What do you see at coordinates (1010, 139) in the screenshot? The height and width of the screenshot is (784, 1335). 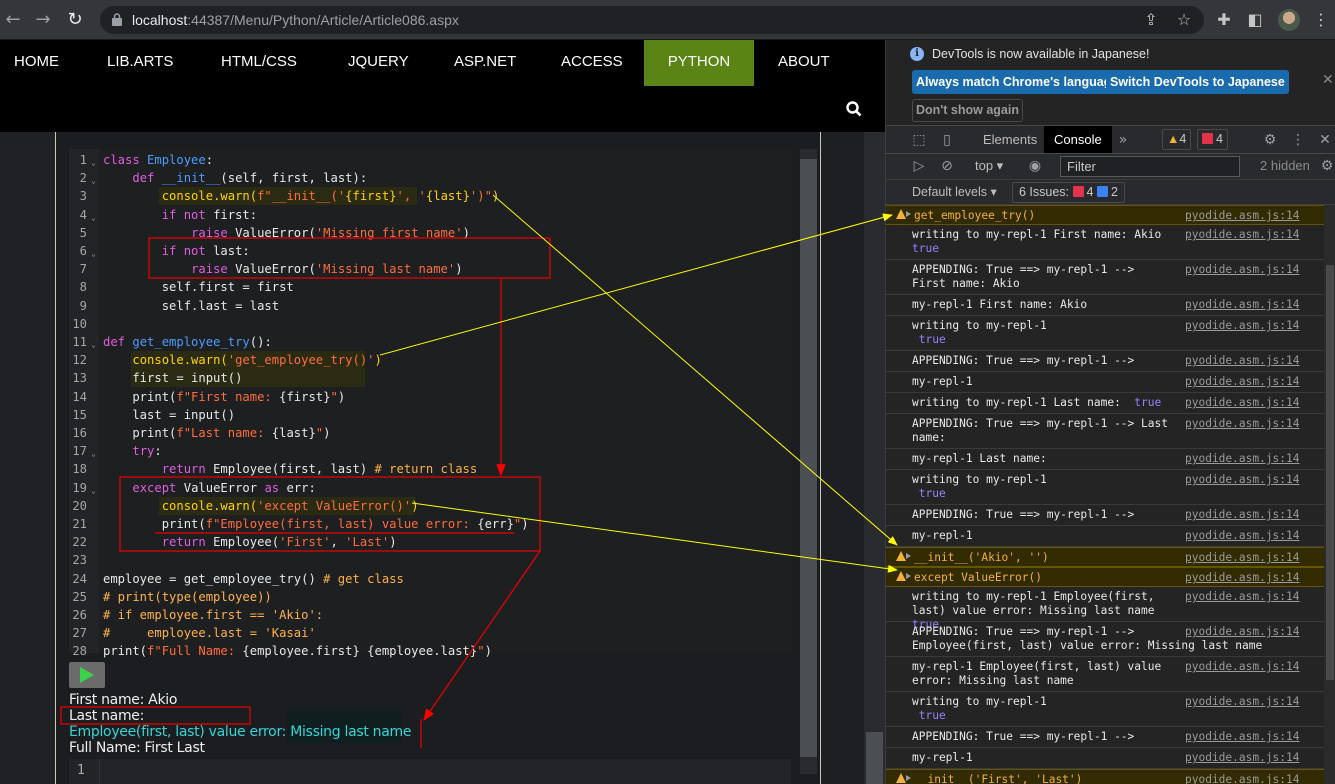 I see `tab-elements: Elements` at bounding box center [1010, 139].